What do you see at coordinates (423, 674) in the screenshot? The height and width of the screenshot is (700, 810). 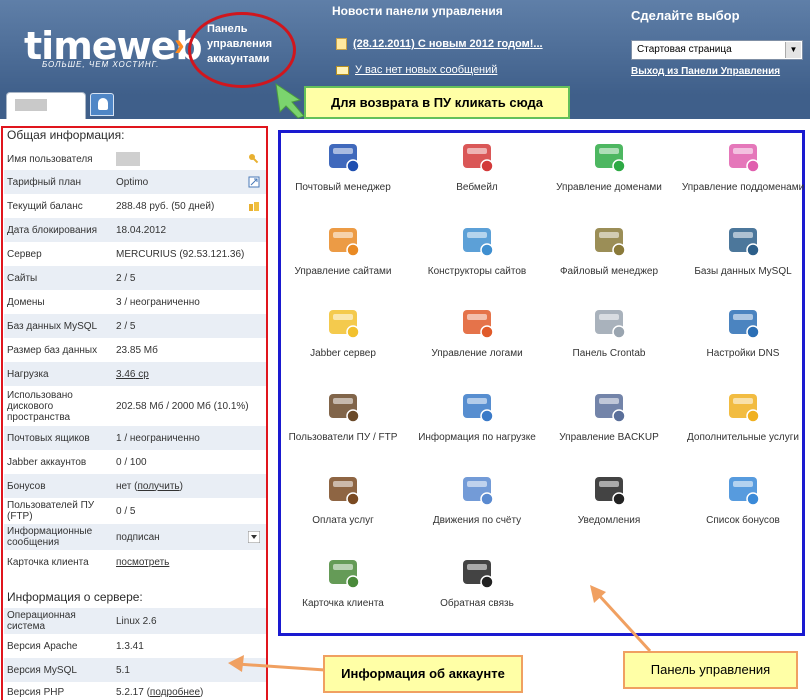 I see `account-info-callout: Информация об аккаунте` at bounding box center [423, 674].